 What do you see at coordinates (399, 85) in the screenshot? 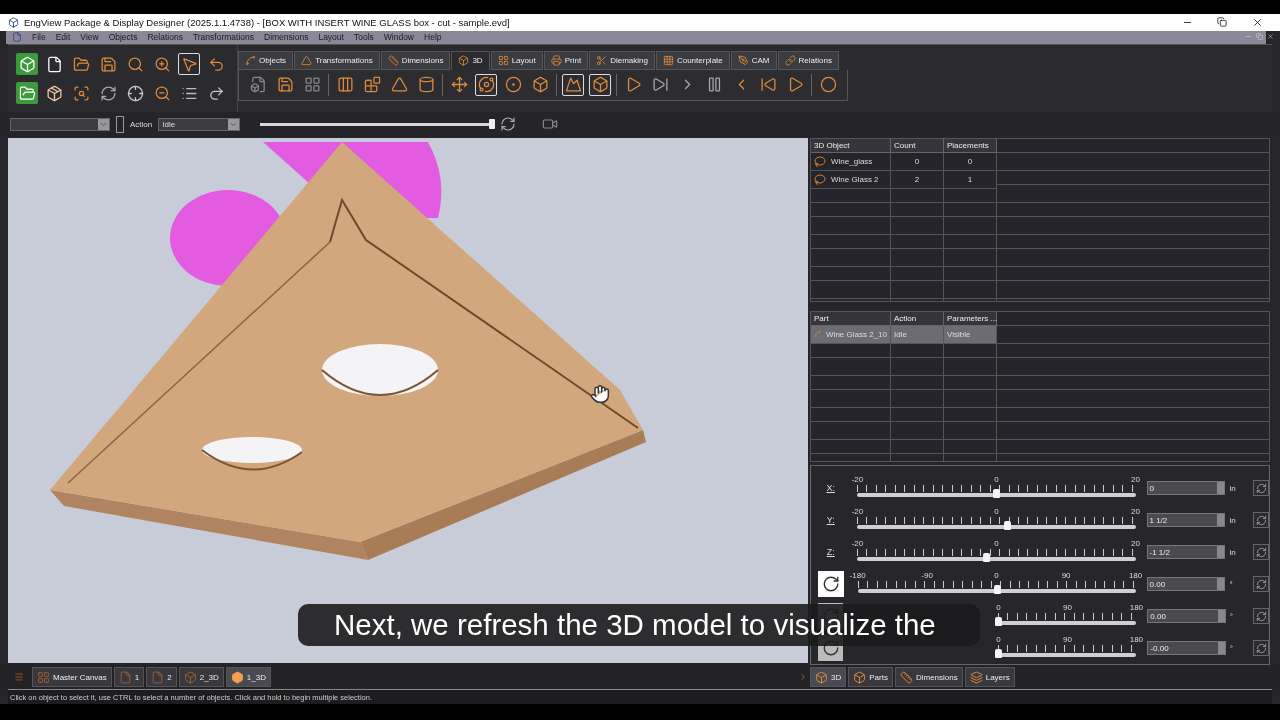
I see `pyramid-icon` at bounding box center [399, 85].